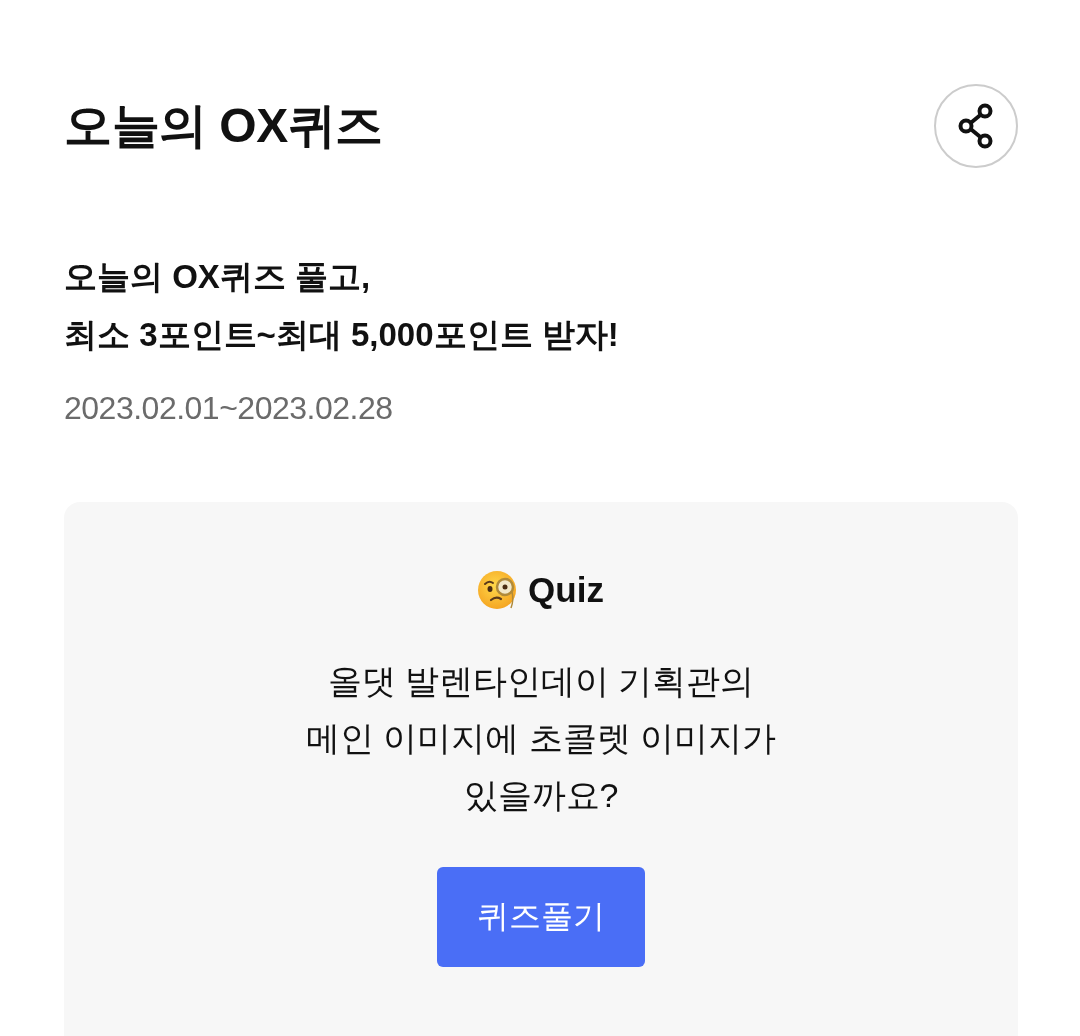 Image resolution: width=1080 pixels, height=1036 pixels. What do you see at coordinates (342, 335) in the screenshot?
I see `event-headline: 최소 3포인트~최대 5,000포인트 받자!` at bounding box center [342, 335].